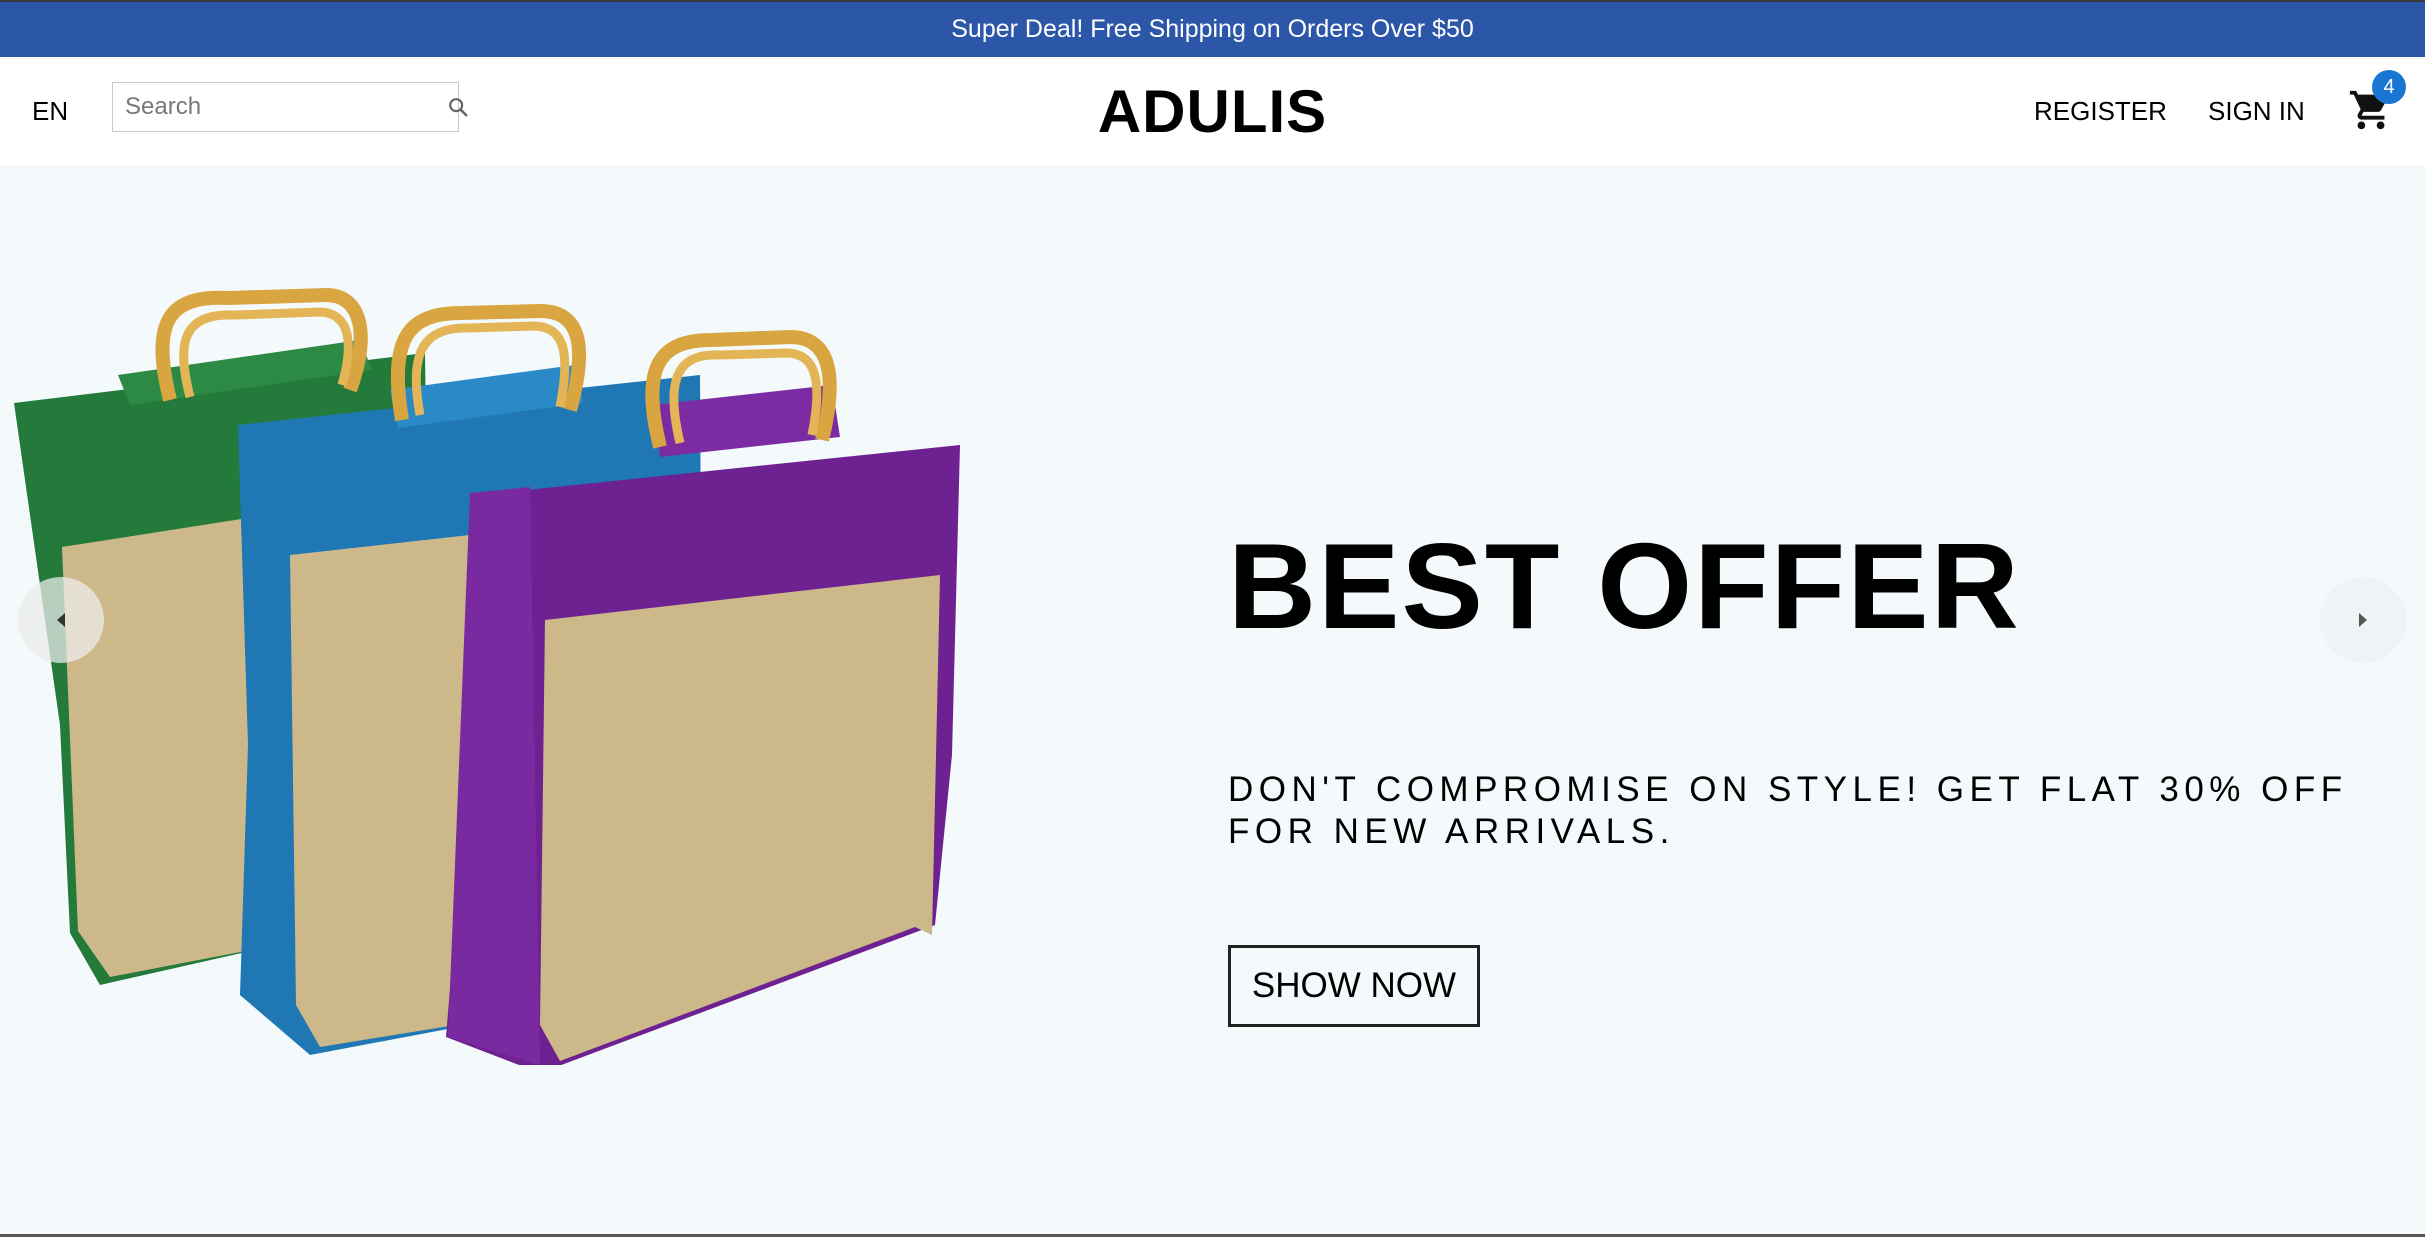 This screenshot has width=2425, height=1237. What do you see at coordinates (2256, 111) in the screenshot?
I see `sign-in-link: SIGN IN` at bounding box center [2256, 111].